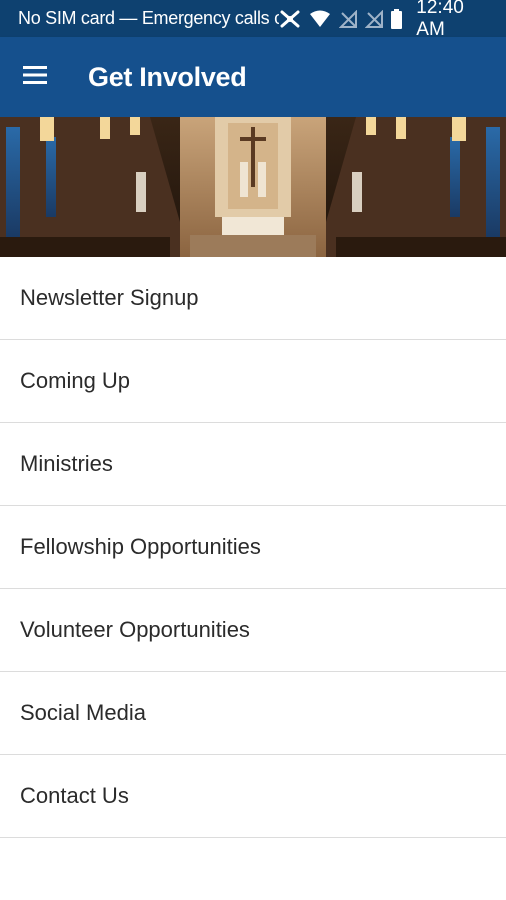 Image resolution: width=506 pixels, height=900 pixels. I want to click on menu-item-social-media: Social Media, so click(253, 713).